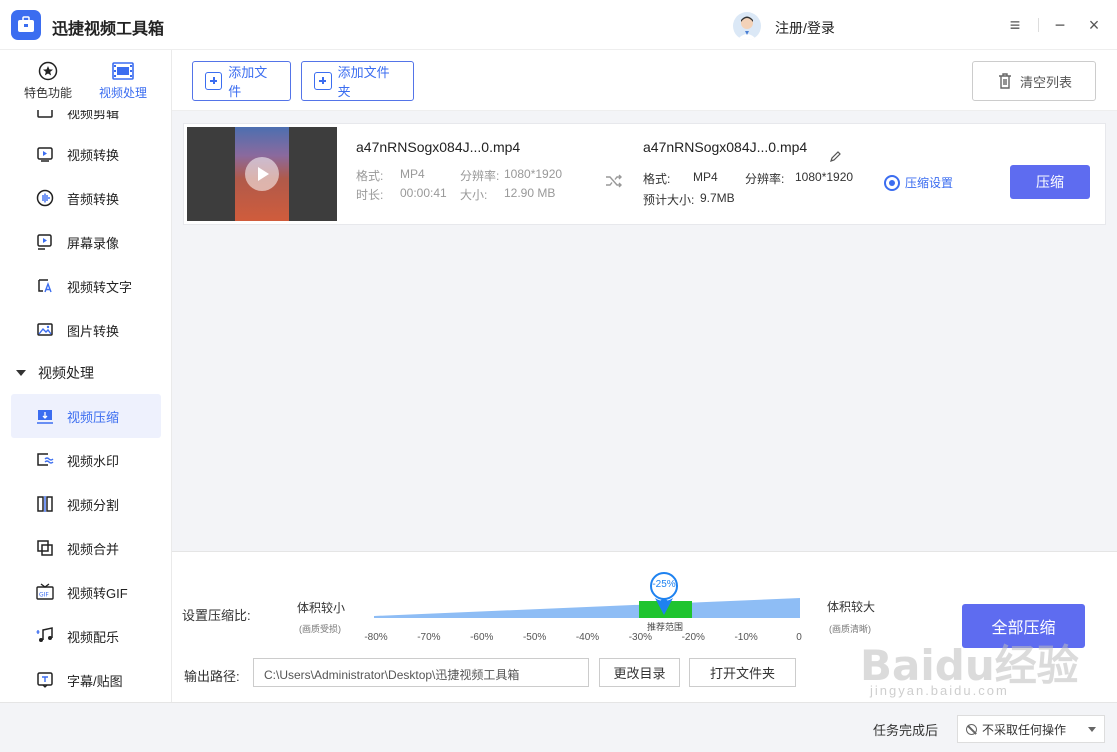  Describe the element at coordinates (370, 176) in the screenshot. I see `format-label: 格式:` at that location.